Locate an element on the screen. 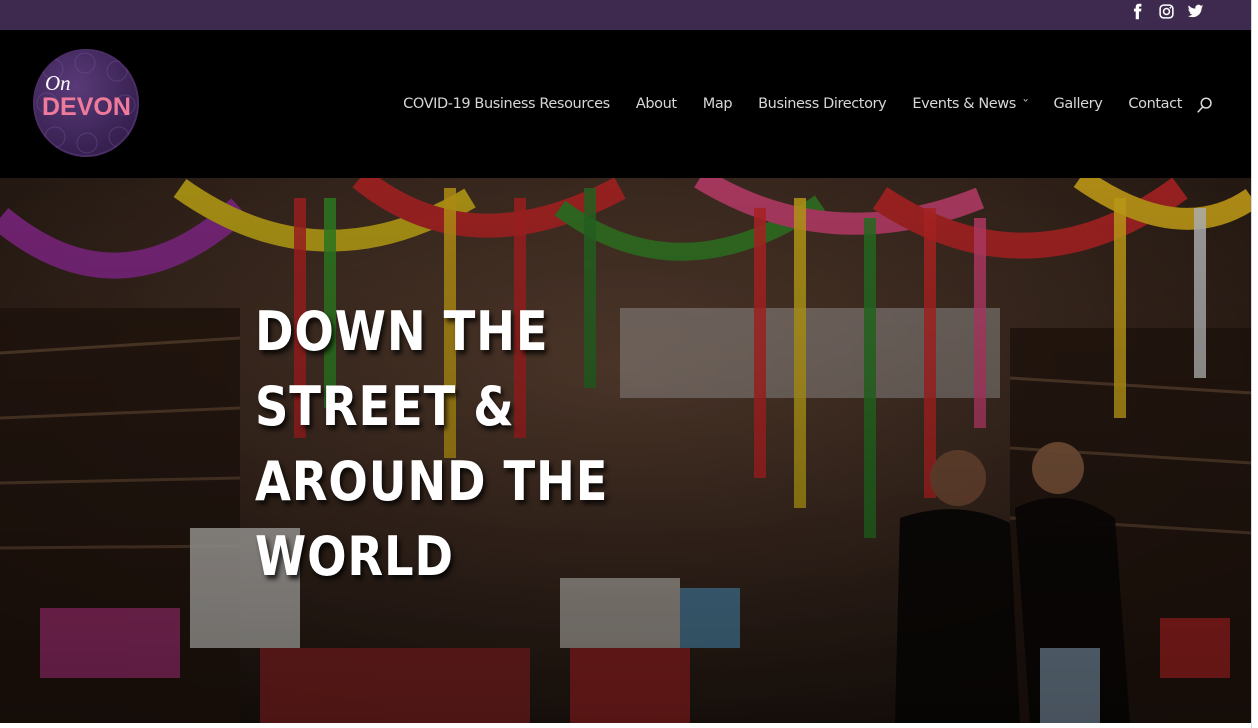 The height and width of the screenshot is (728, 1258). nav-item-covid-resources: COVID-19 Business Resources is located at coordinates (506, 104).